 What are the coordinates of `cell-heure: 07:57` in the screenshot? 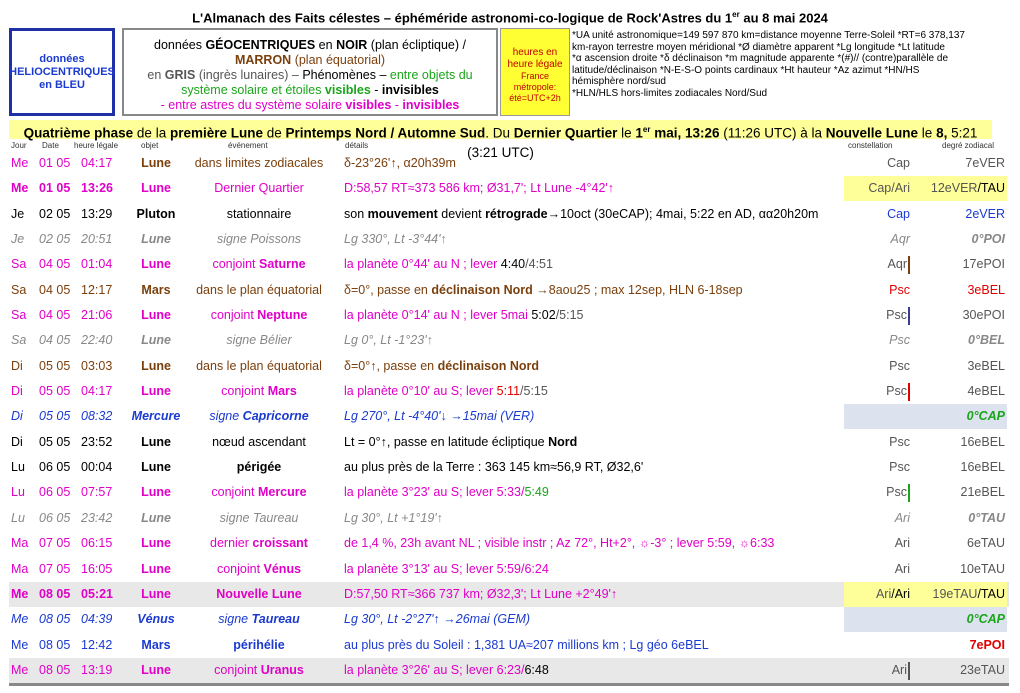 It's located at (97, 492).